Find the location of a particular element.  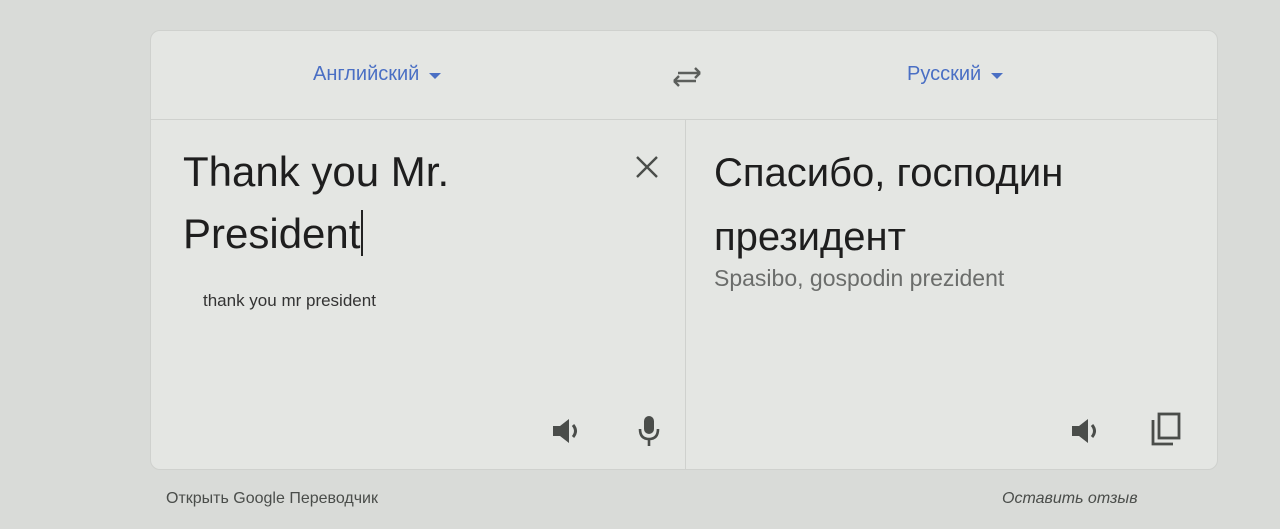

swap-languages-button is located at coordinates (687, 77).